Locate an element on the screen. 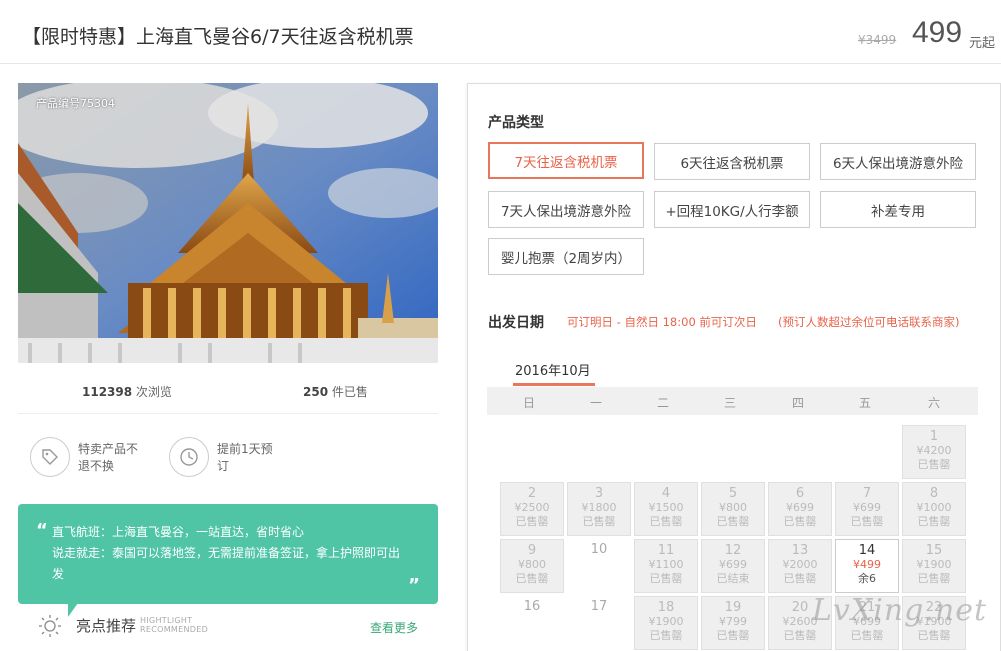 The image size is (1001, 651). view-count-label: 次浏览 is located at coordinates (152, 392).